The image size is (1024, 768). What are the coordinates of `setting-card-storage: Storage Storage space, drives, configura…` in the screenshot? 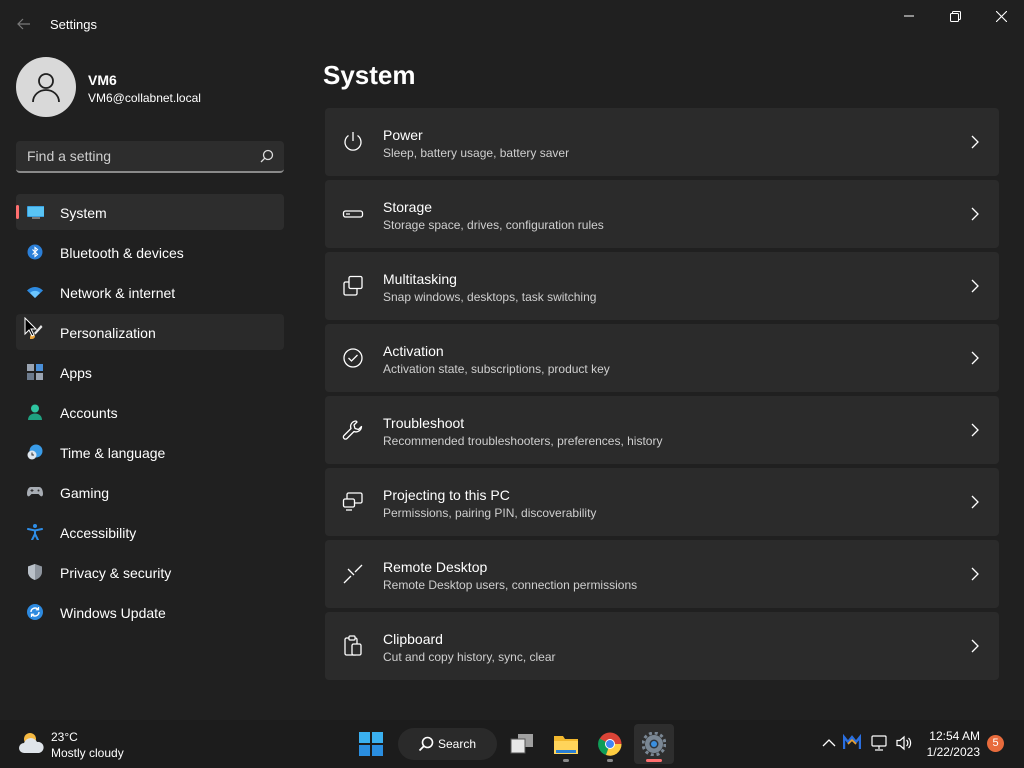 It's located at (662, 214).